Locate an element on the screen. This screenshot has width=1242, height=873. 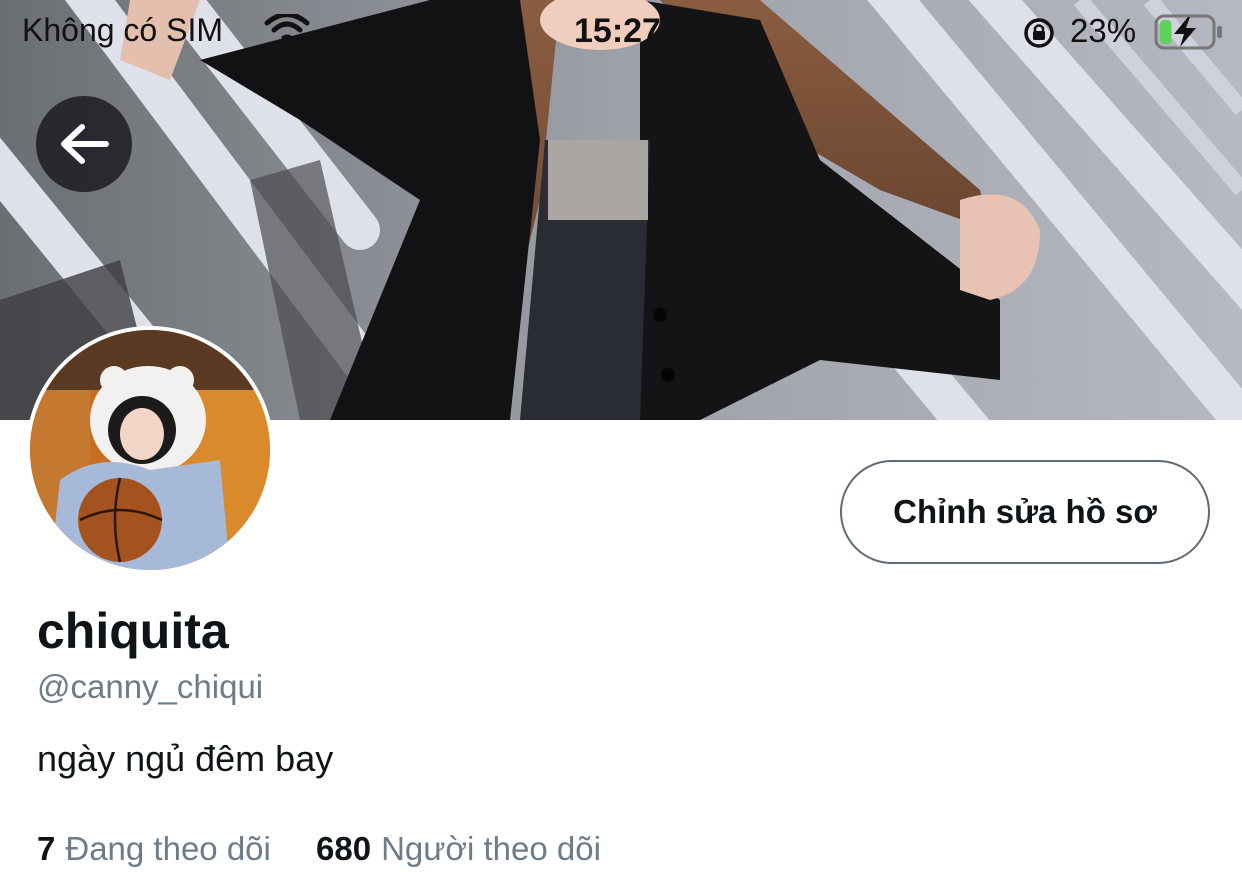
arrow-left-icon is located at coordinates (85, 144).